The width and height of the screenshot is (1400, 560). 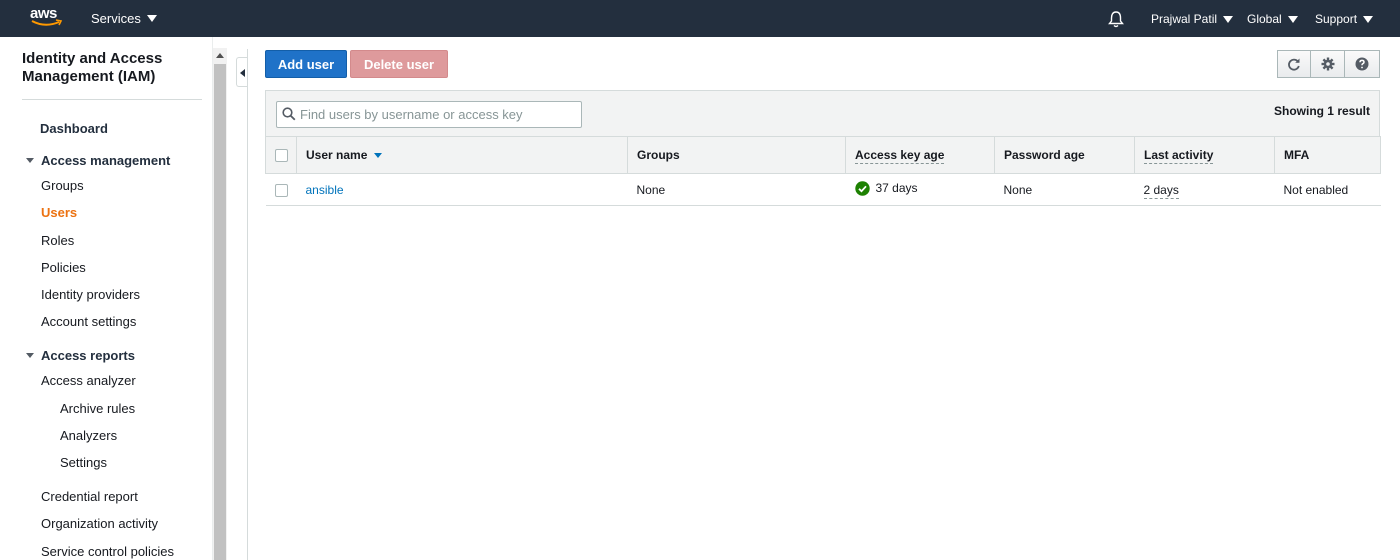 I want to click on region-label: Global, so click(x=1264, y=19).